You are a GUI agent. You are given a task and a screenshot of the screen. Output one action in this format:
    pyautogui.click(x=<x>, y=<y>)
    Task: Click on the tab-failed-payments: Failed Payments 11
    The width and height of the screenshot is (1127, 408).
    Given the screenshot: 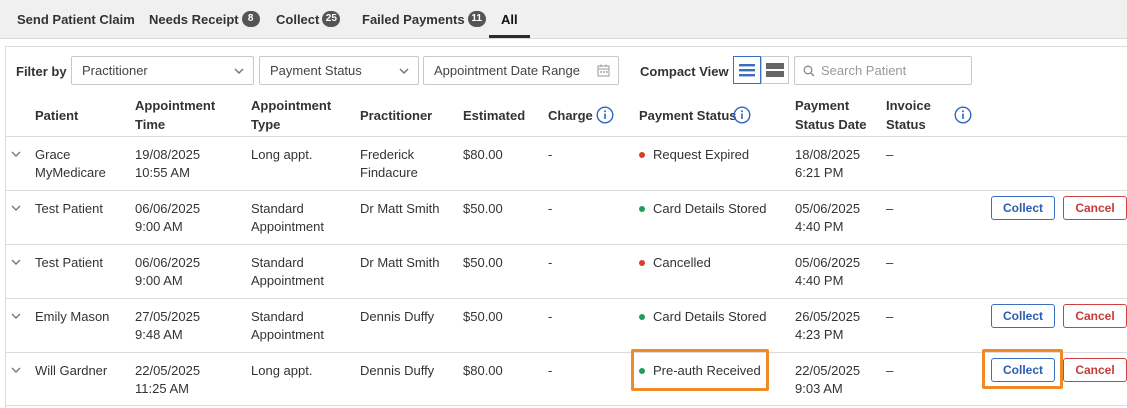 What is the action you would take?
    pyautogui.click(x=424, y=19)
    